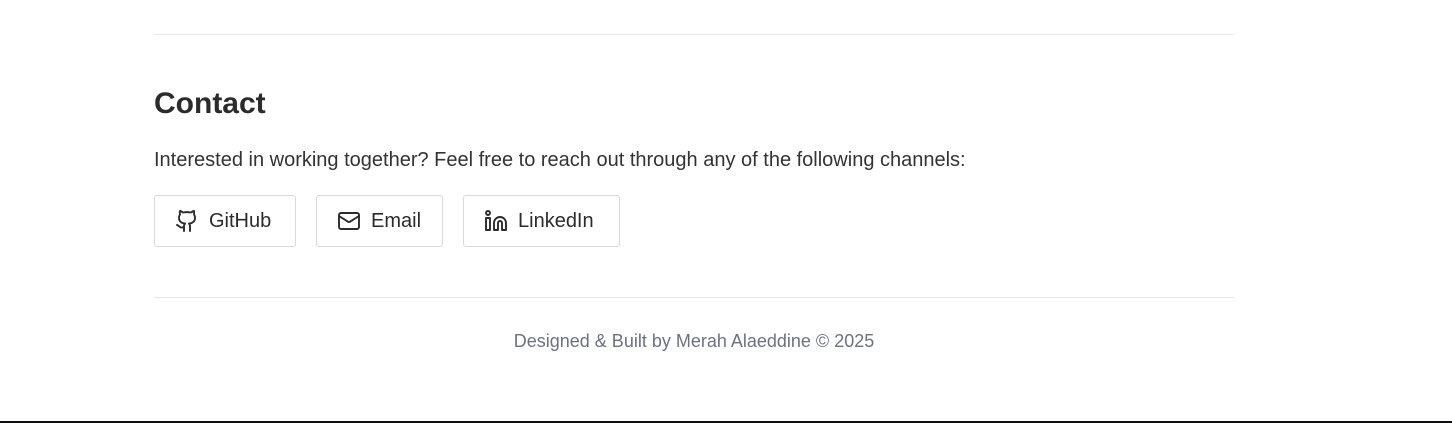 The height and width of the screenshot is (423, 1452). What do you see at coordinates (496, 221) in the screenshot?
I see `linkedin-icon` at bounding box center [496, 221].